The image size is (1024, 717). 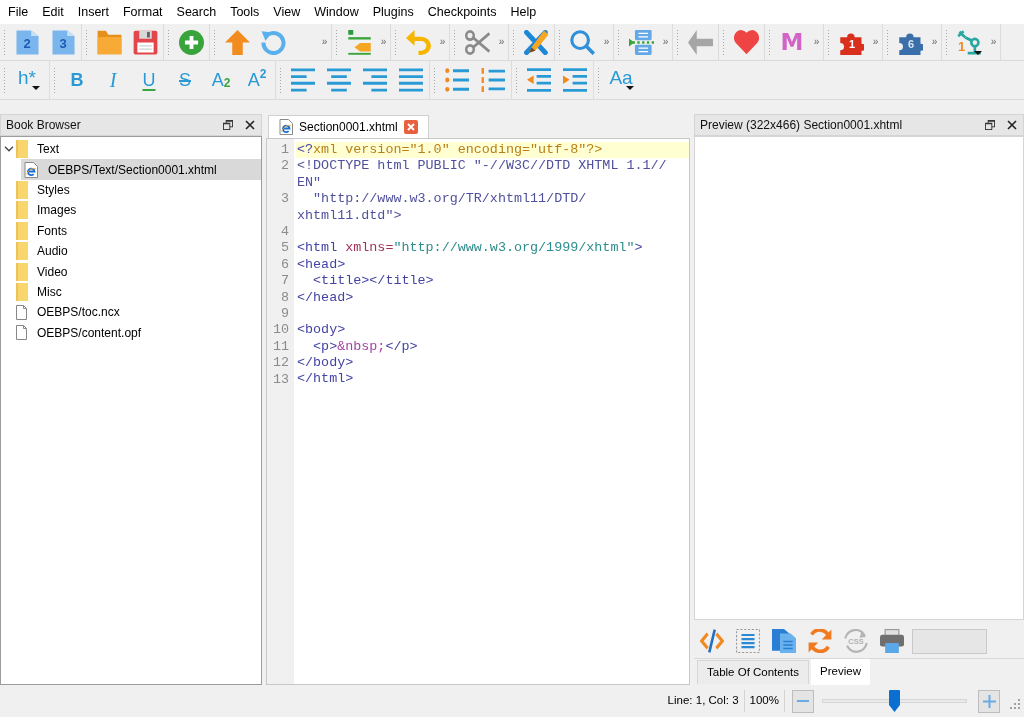 What do you see at coordinates (703, 701) in the screenshot?
I see `cursor-position: Line: 1, Col: 3` at bounding box center [703, 701].